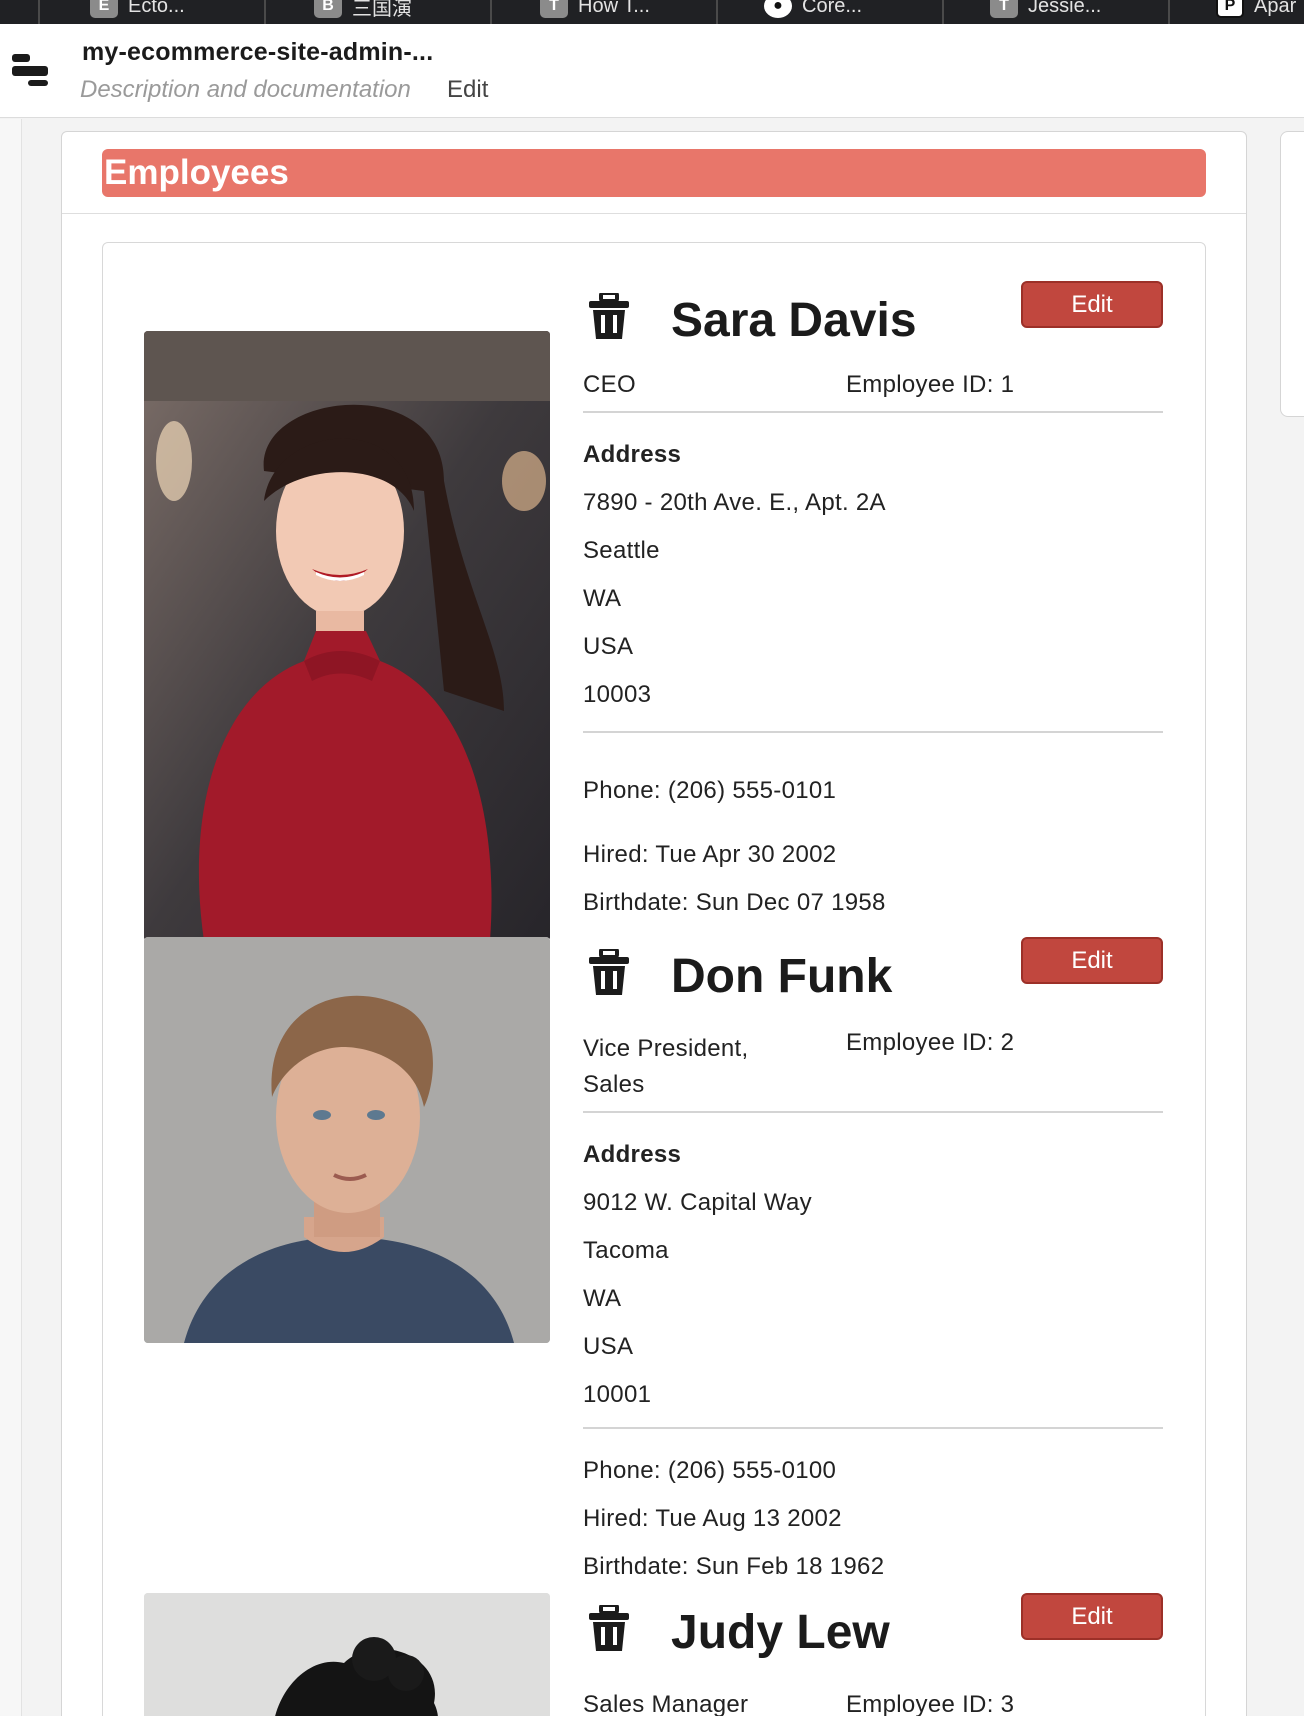  Describe the element at coordinates (617, 694) in the screenshot. I see `address-postal: 10003` at that location.